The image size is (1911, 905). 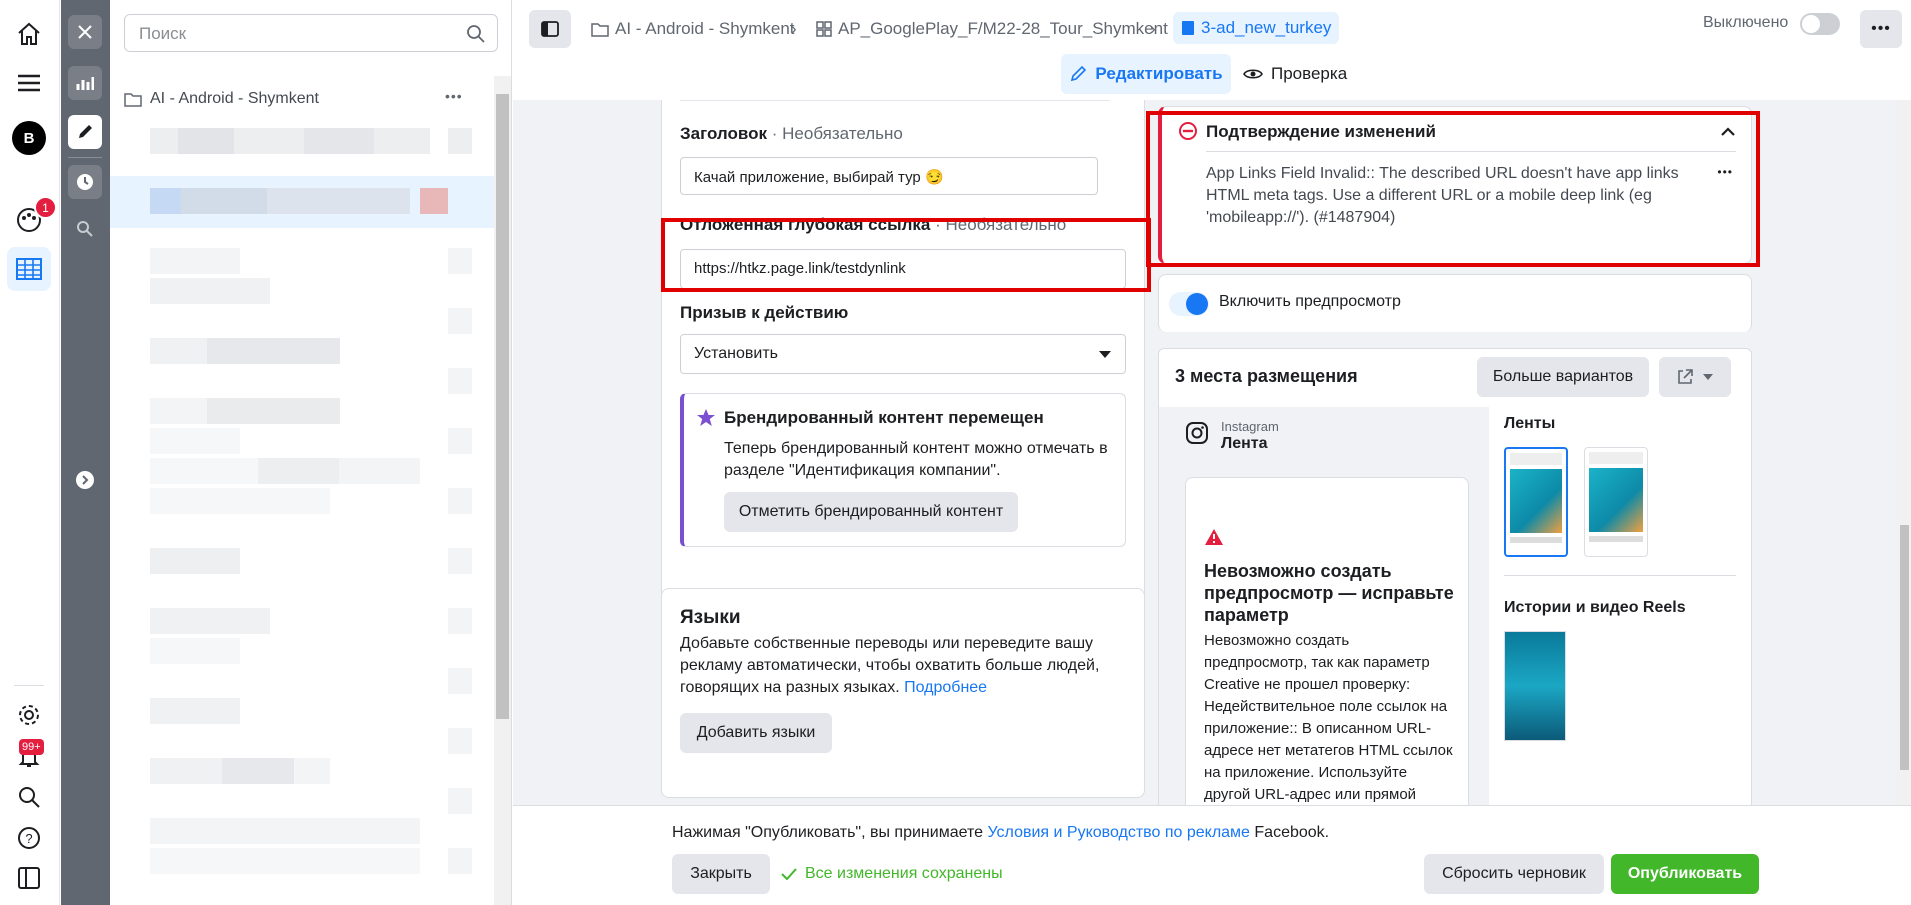 What do you see at coordinates (904, 873) in the screenshot?
I see `saved-status-label: Все изменения сохранены` at bounding box center [904, 873].